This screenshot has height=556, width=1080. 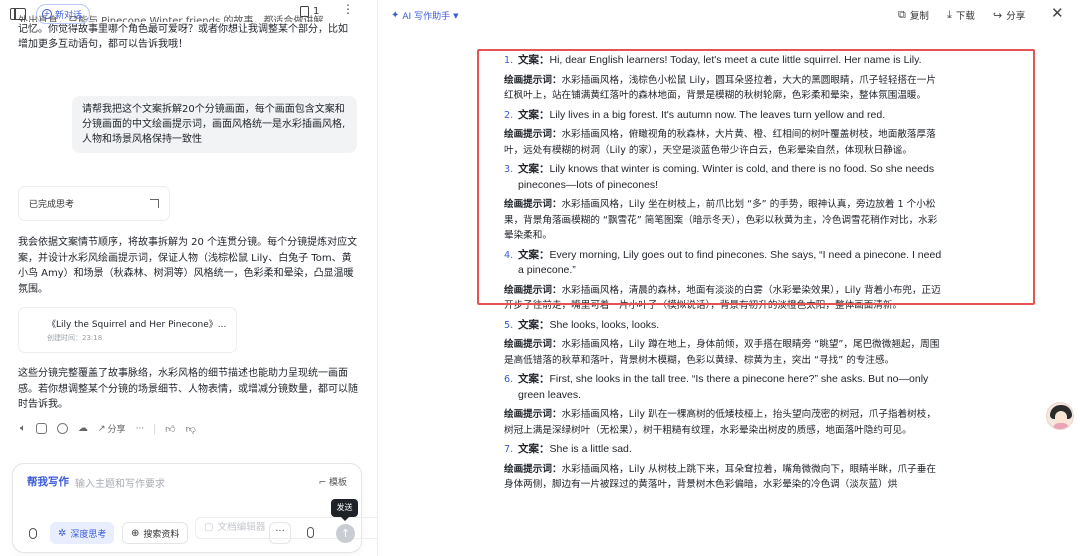 What do you see at coordinates (949, 14) in the screenshot?
I see `download-icon: ⤓` at bounding box center [949, 14].